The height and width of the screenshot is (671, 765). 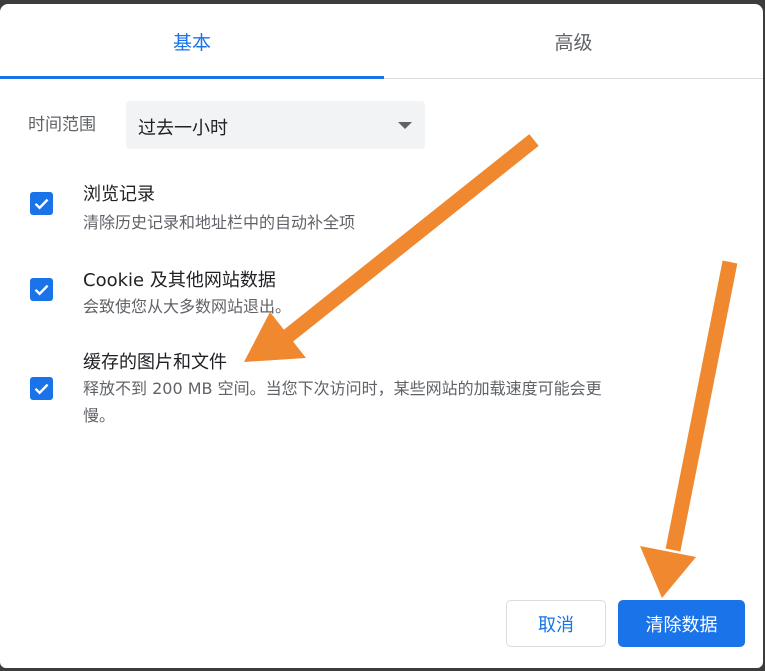 I want to click on browsing-history-checkbox, so click(x=41, y=203).